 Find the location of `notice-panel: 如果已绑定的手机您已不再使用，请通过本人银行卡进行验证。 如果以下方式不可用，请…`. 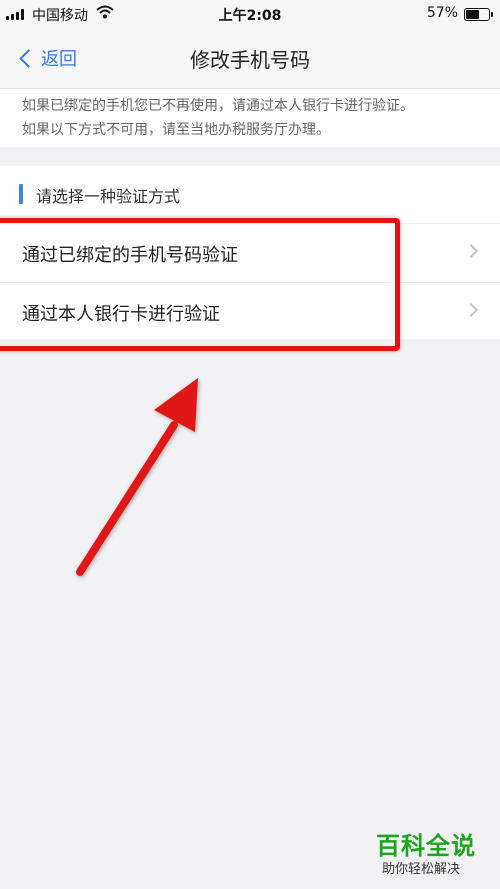

notice-panel: 如果已绑定的手机您已不再使用，请通过本人银行卡进行验证。 如果以下方式不可用，请… is located at coordinates (250, 117).